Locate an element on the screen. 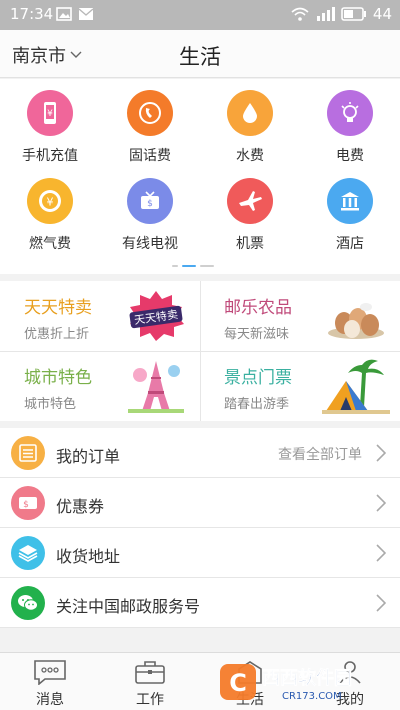 The height and width of the screenshot is (710, 400). promo-city-specialty: 城市特色 城市特色 is located at coordinates (100, 386).